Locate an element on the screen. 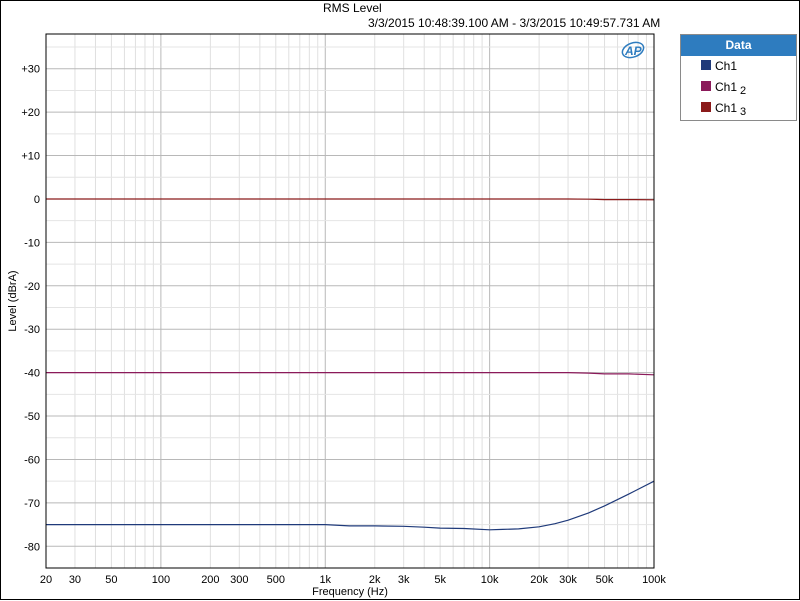 The height and width of the screenshot is (601, 800). x-tick-label: 300 is located at coordinates (239, 580).